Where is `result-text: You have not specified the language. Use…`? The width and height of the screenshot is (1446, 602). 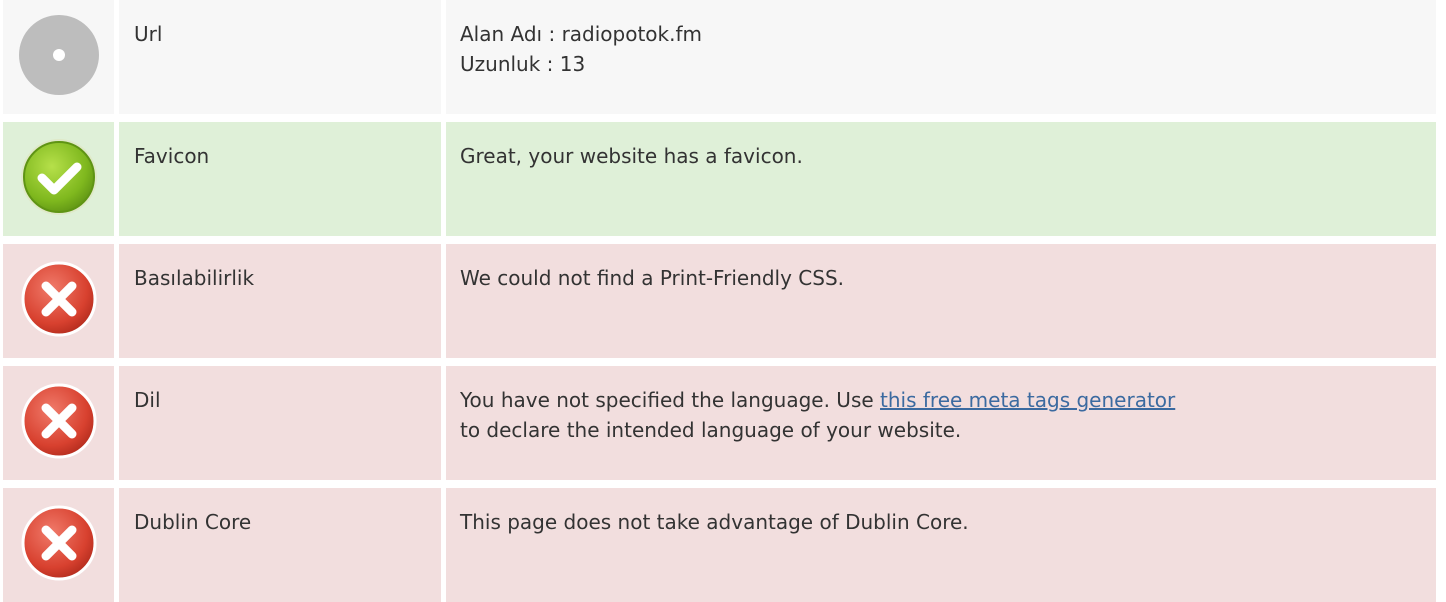 result-text: You have not specified the language. Use… is located at coordinates (948, 400).